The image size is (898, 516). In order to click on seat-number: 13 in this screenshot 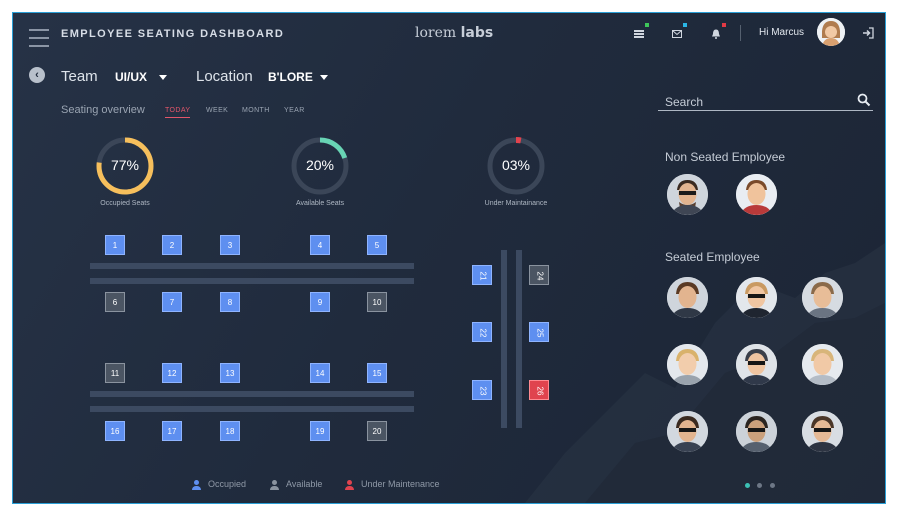, I will do `click(230, 373)`.